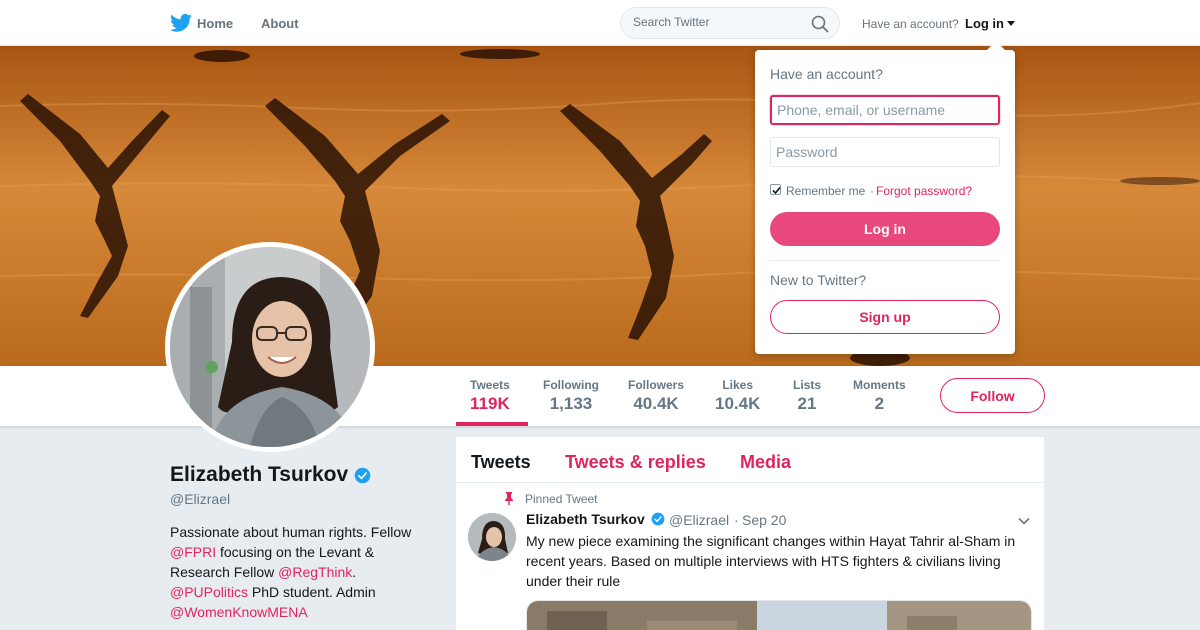 This screenshot has width=1200, height=630. Describe the element at coordinates (818, 280) in the screenshot. I see `new-to-twitter-text: New to Twitter?` at that location.